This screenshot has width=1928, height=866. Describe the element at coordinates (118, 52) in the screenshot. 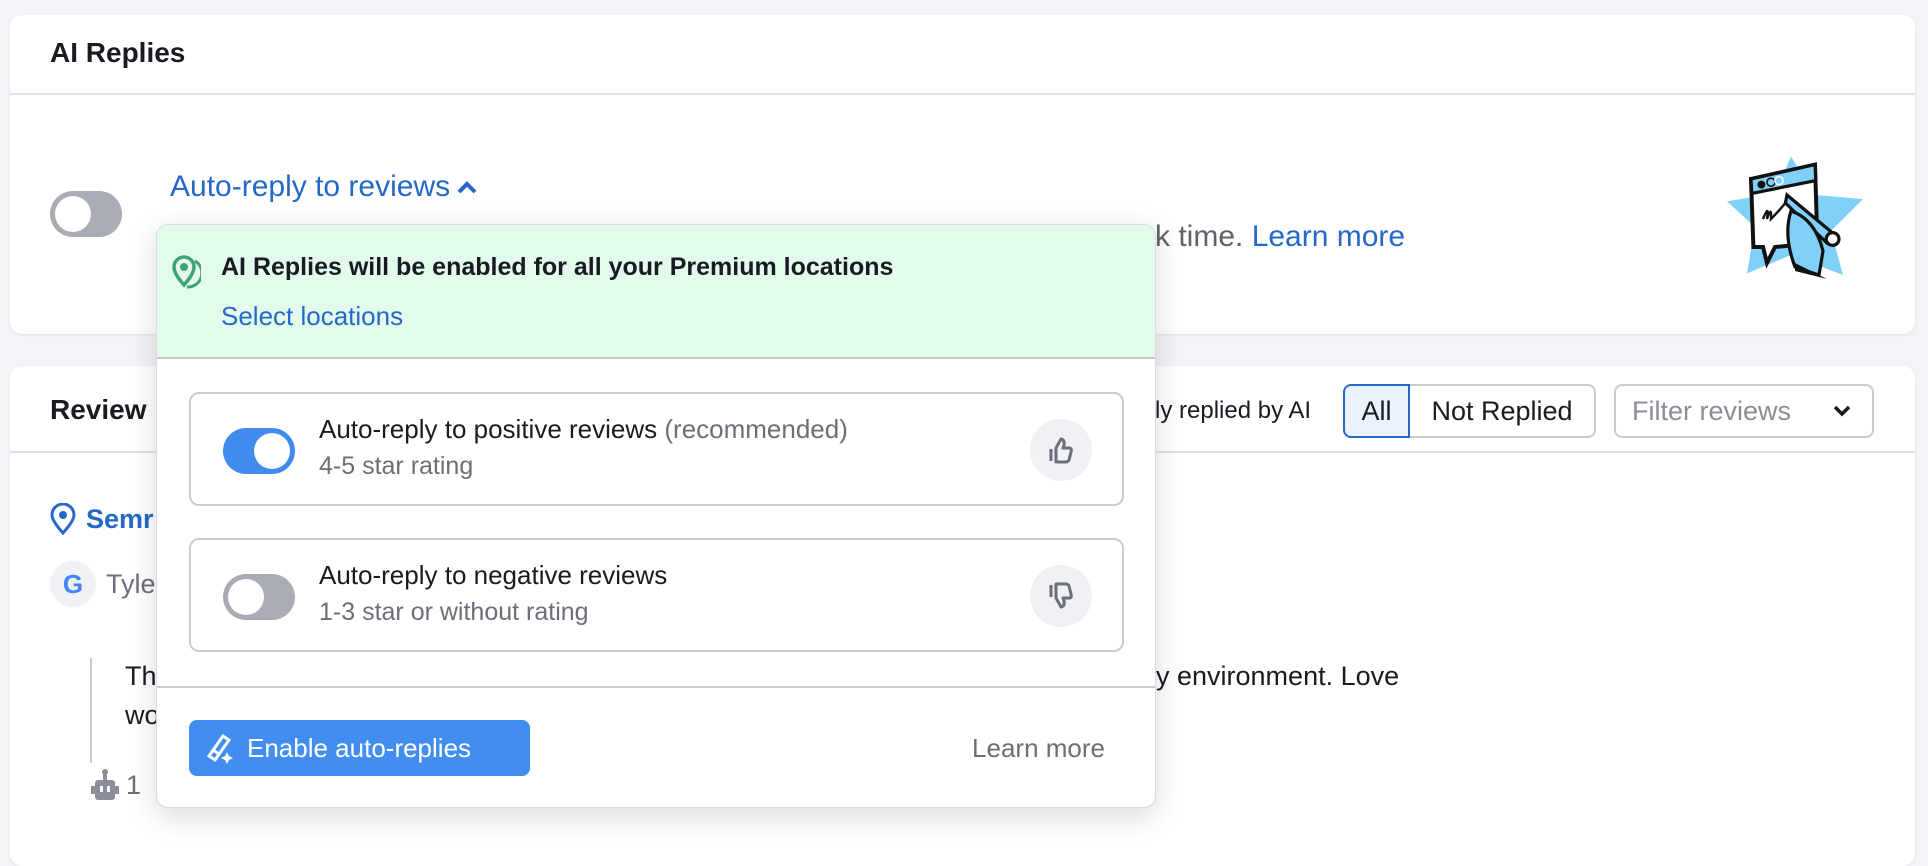

I see `ai-replies-title: AI Replies` at that location.